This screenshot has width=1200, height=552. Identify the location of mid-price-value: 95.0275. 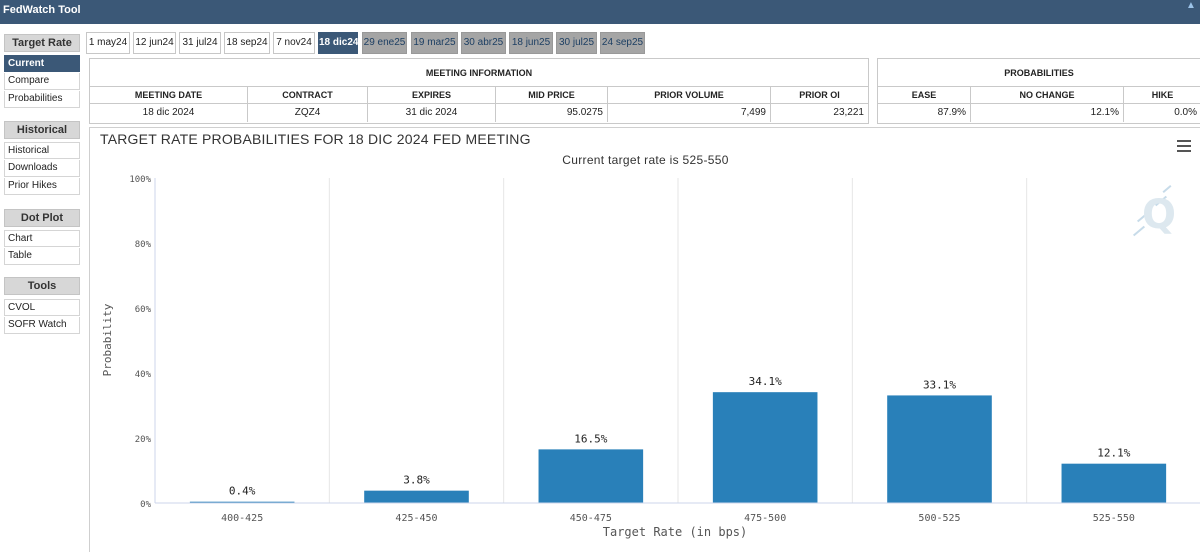
(552, 113).